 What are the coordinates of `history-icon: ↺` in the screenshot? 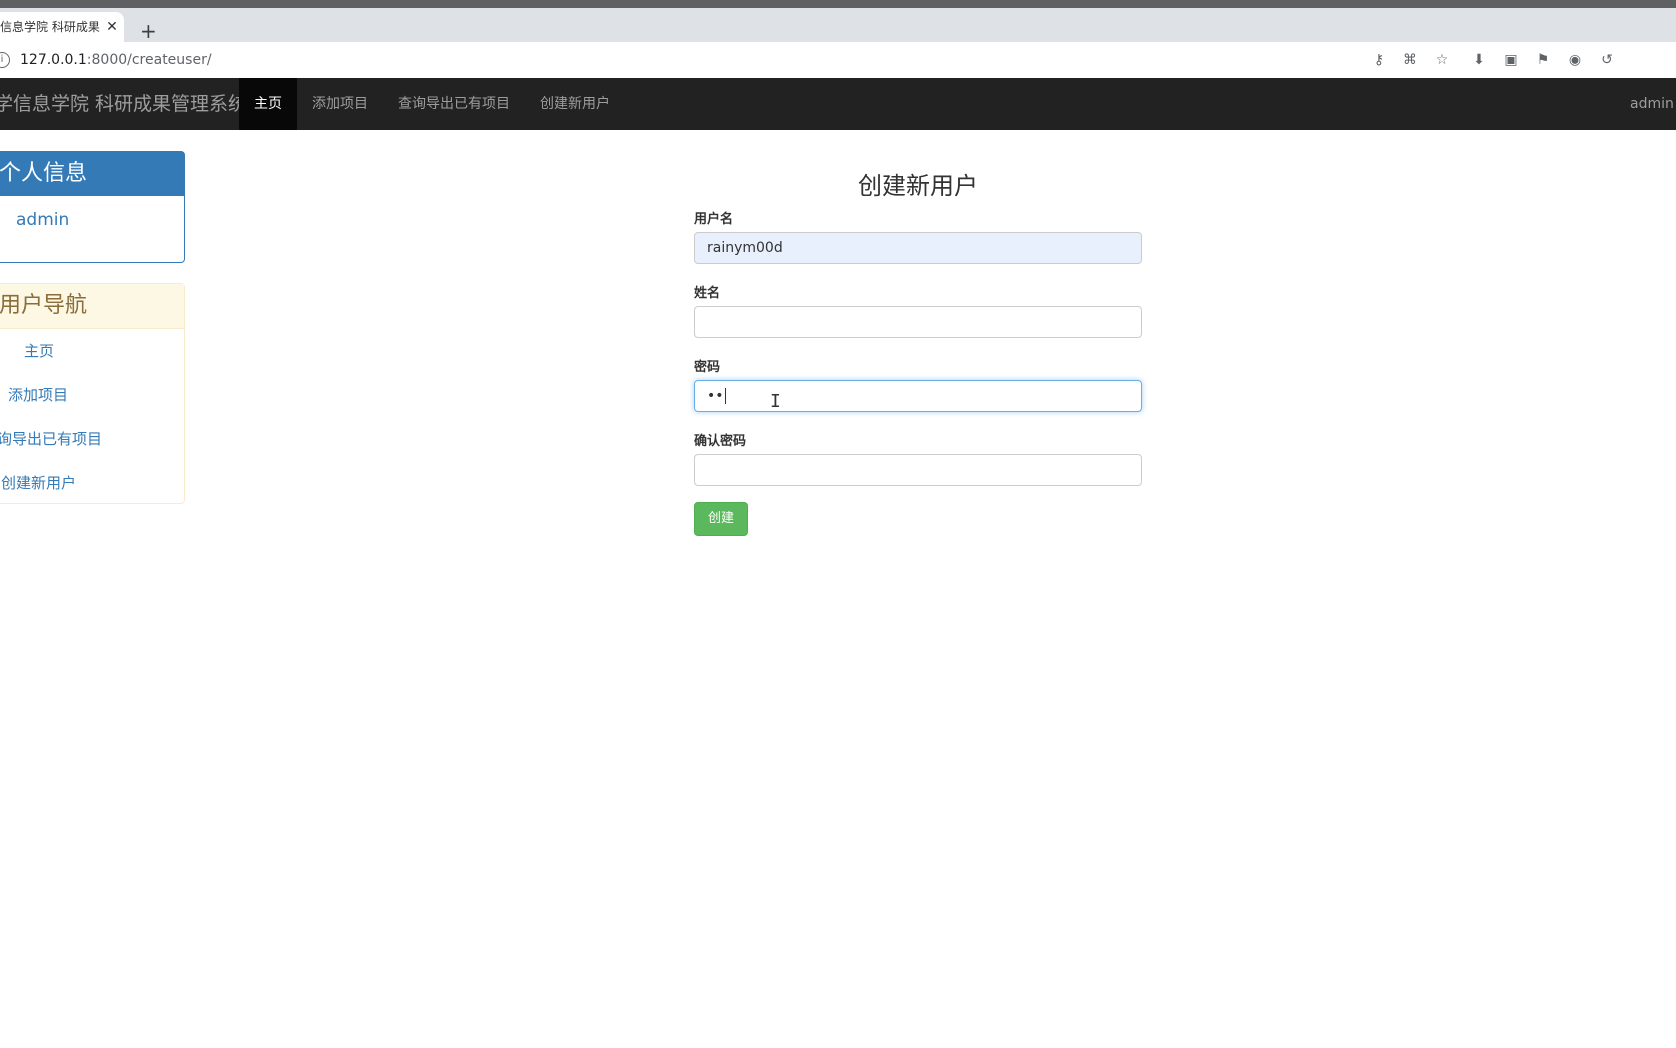 It's located at (1607, 60).